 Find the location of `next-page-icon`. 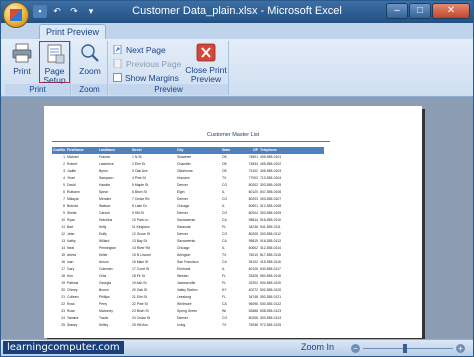

next-page-icon is located at coordinates (117, 49).